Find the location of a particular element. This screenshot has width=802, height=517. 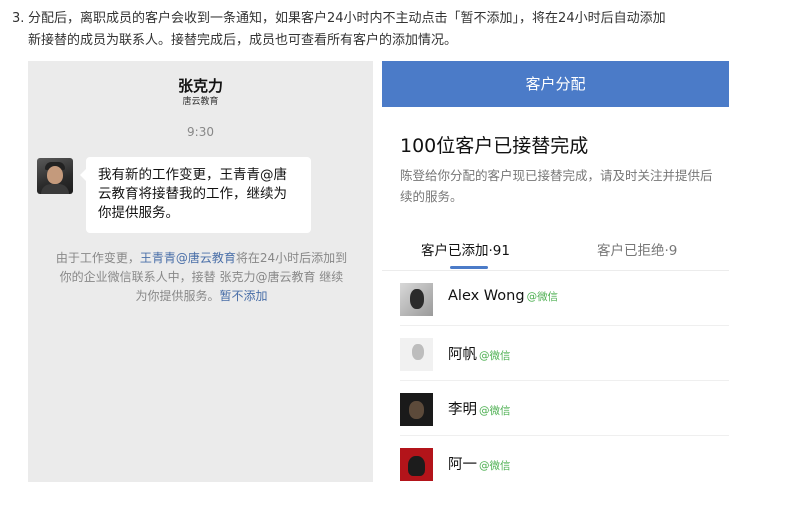

chat-contact-org: 唐云教育 is located at coordinates (200, 102).